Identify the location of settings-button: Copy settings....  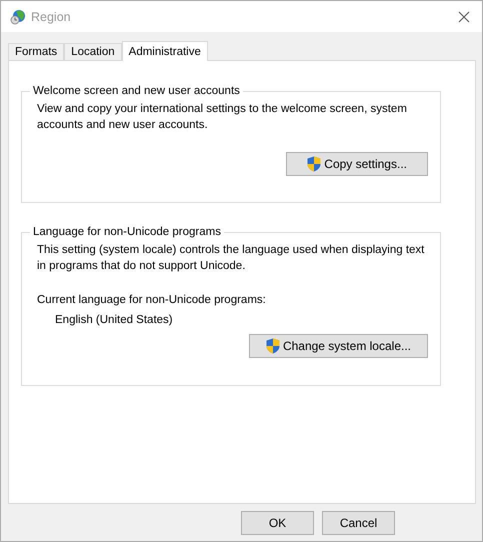
(357, 164).